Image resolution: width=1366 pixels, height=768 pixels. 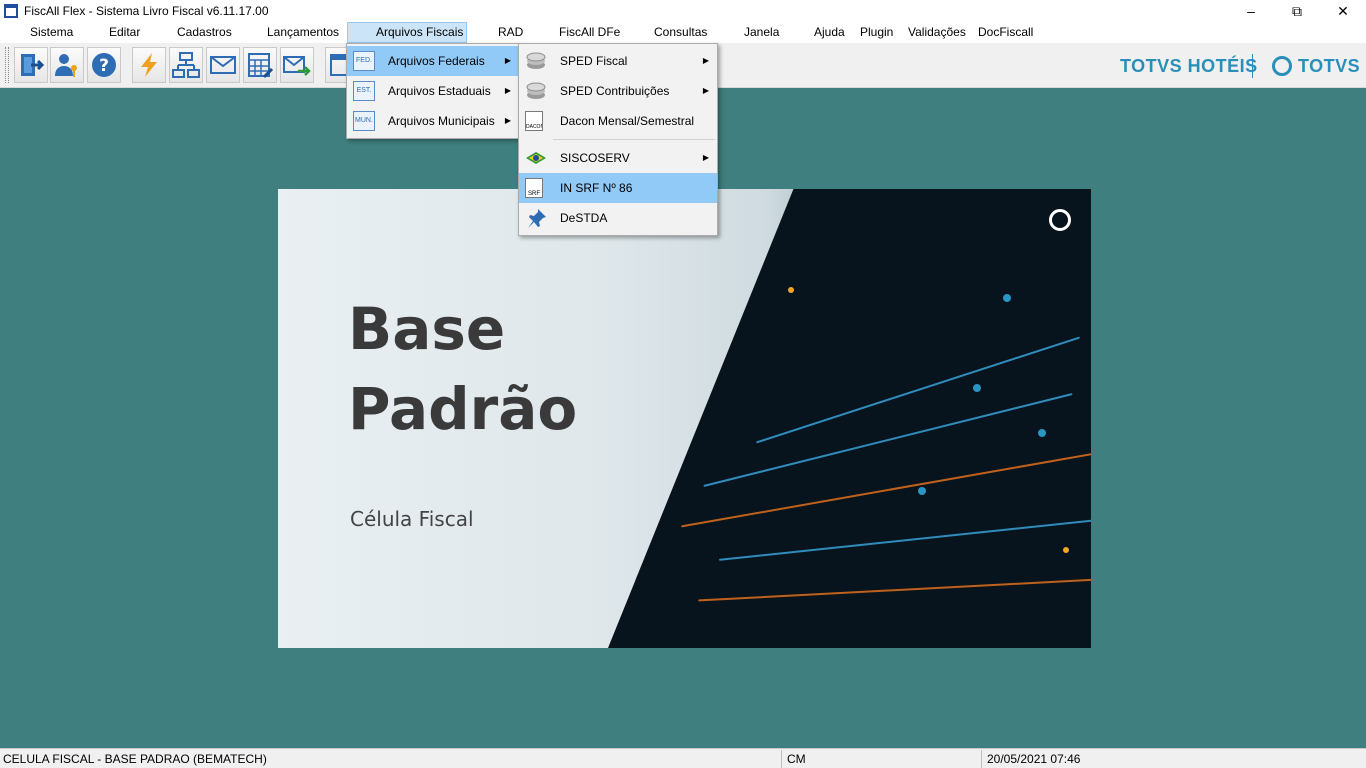 I want to click on network-button, so click(x=186, y=65).